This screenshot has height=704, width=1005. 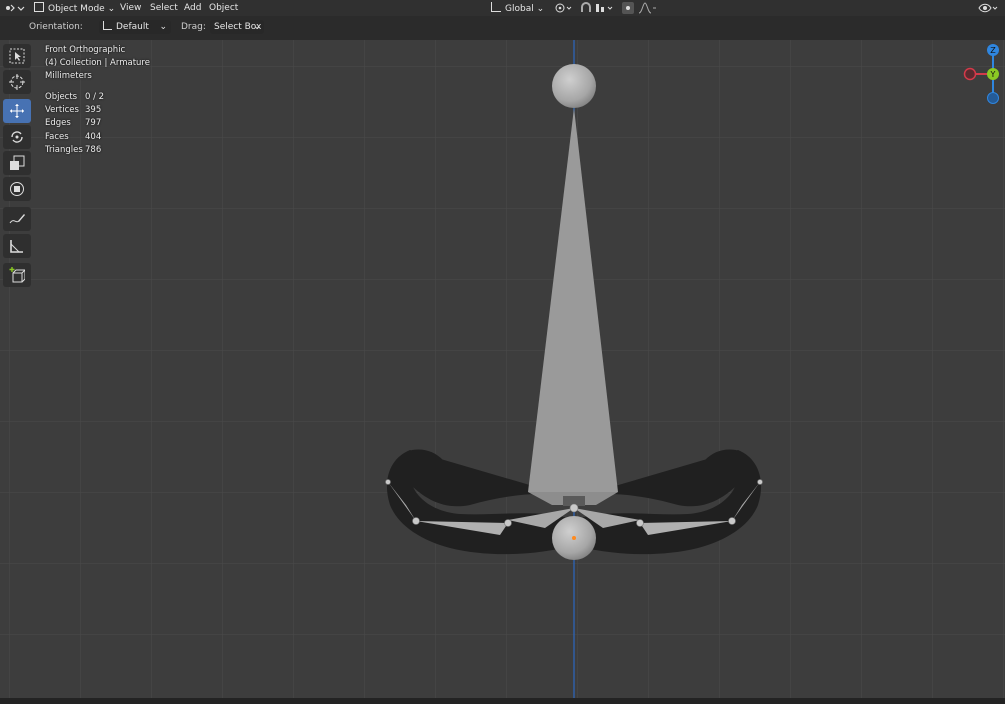 I want to click on stat-triangles: Triangles 786, so click(x=73, y=150).